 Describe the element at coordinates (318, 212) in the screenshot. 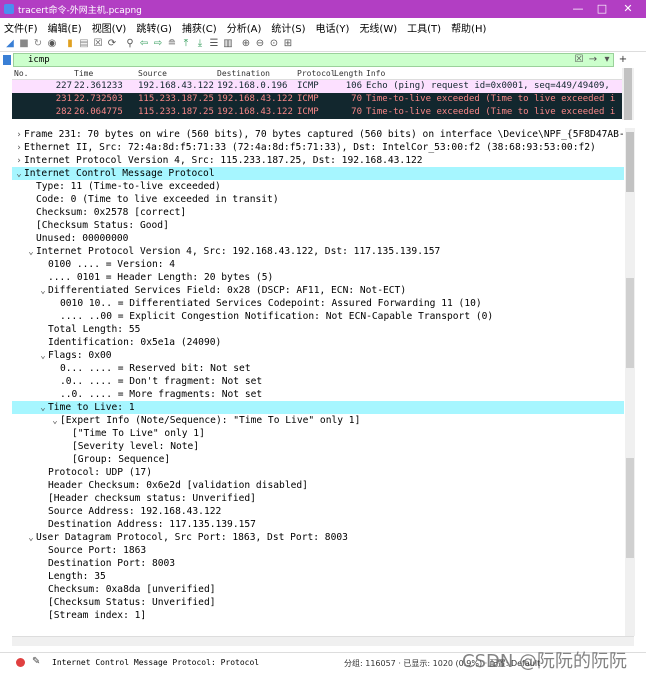

I see `tree-row: Checksum: 0x2578 [correct]` at that location.